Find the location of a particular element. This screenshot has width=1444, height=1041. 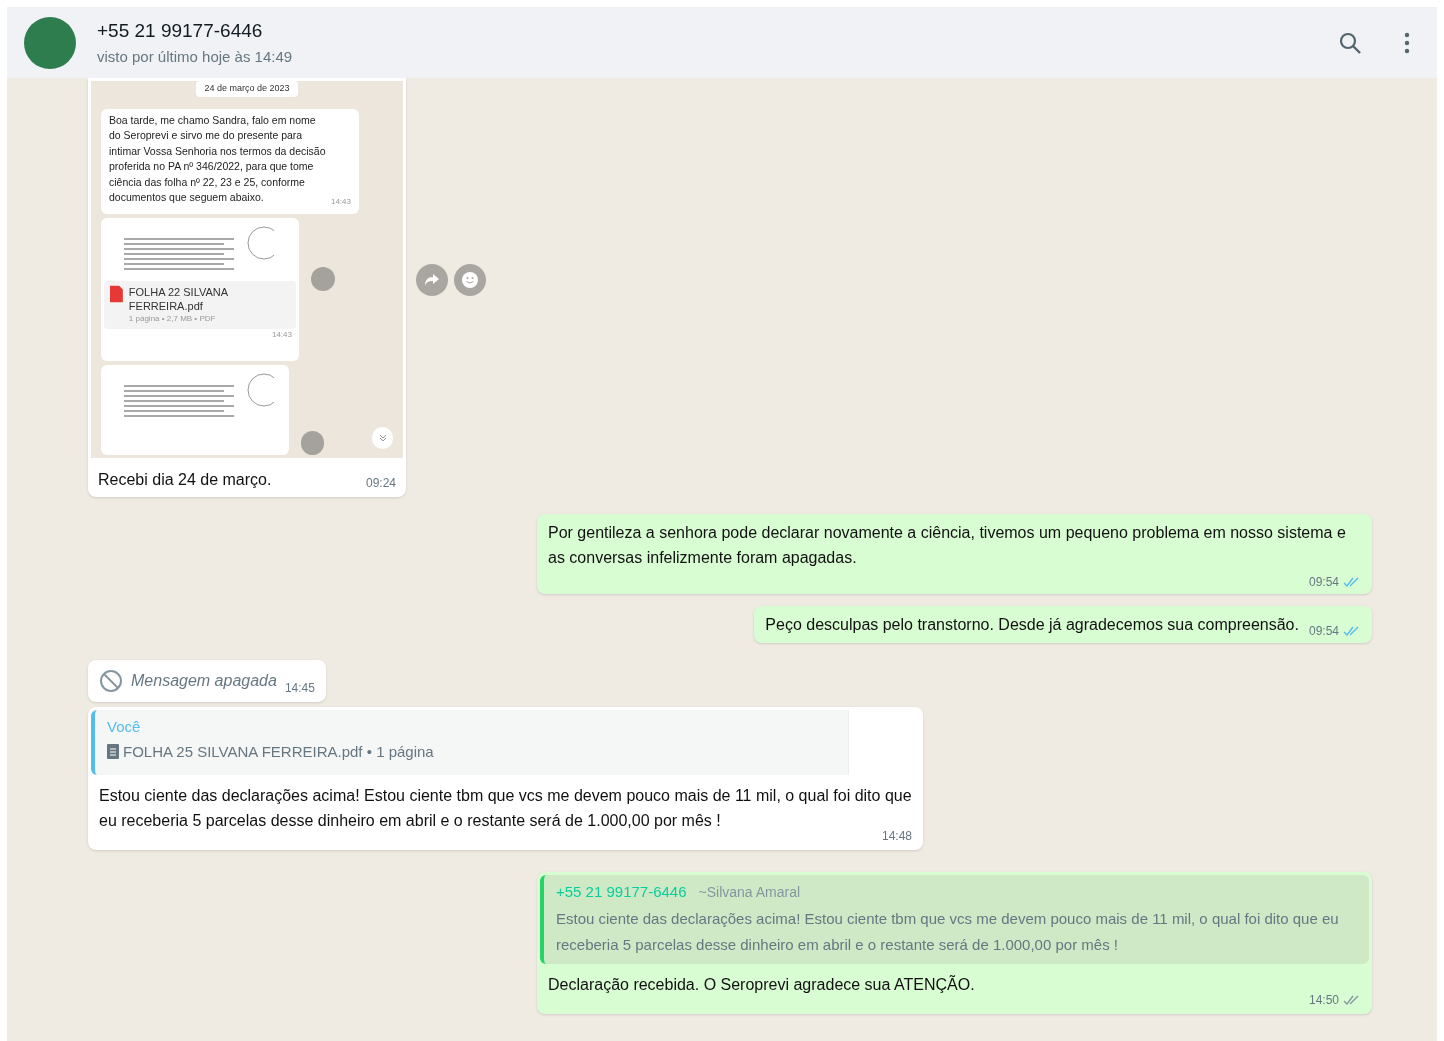

message-text: Mensagem apagada is located at coordinates (204, 681).